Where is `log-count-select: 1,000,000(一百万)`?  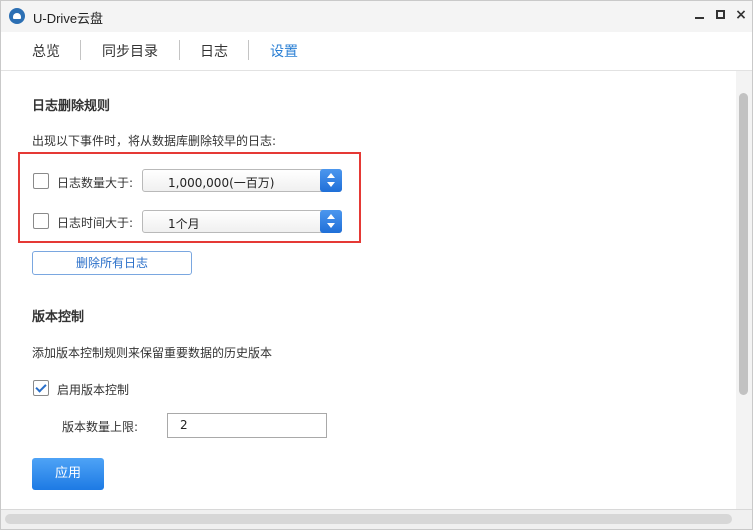
log-count-select: 1,000,000(一百万) is located at coordinates (242, 180).